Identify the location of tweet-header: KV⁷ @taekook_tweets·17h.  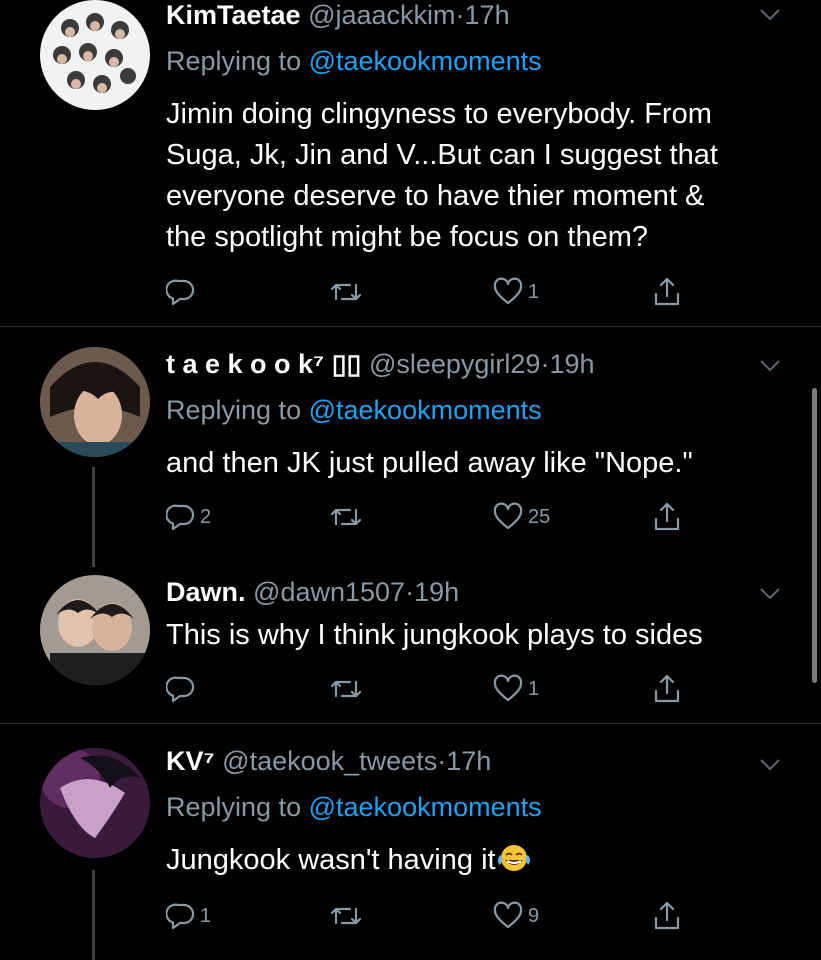
(328, 761).